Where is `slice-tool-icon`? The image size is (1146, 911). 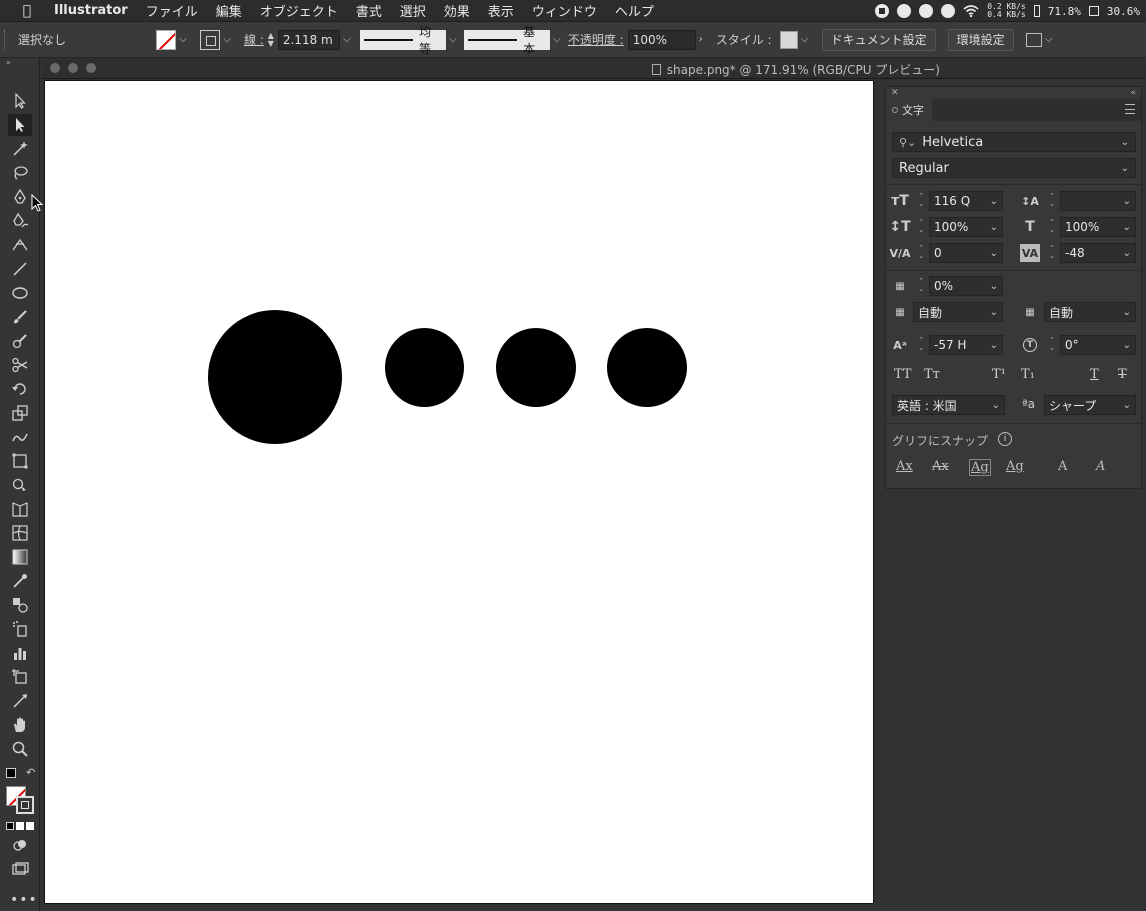
slice-tool-icon is located at coordinates (20, 701).